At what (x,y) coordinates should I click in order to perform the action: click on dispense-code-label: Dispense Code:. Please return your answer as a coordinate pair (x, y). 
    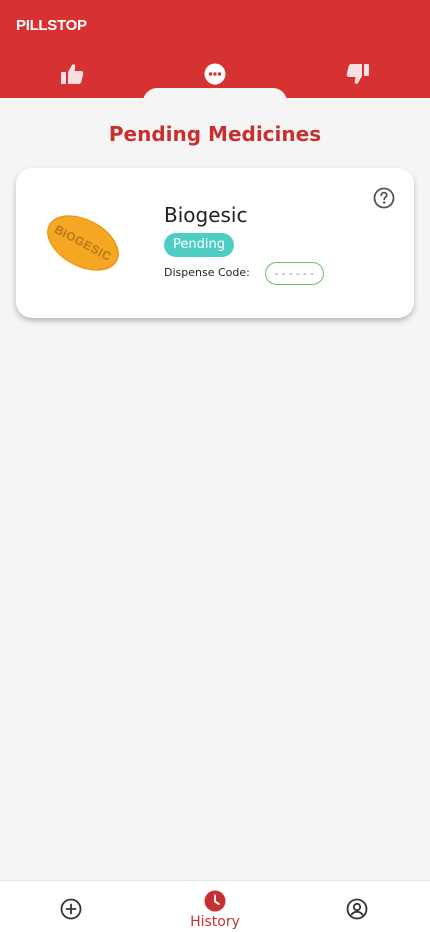
    Looking at the image, I should click on (207, 272).